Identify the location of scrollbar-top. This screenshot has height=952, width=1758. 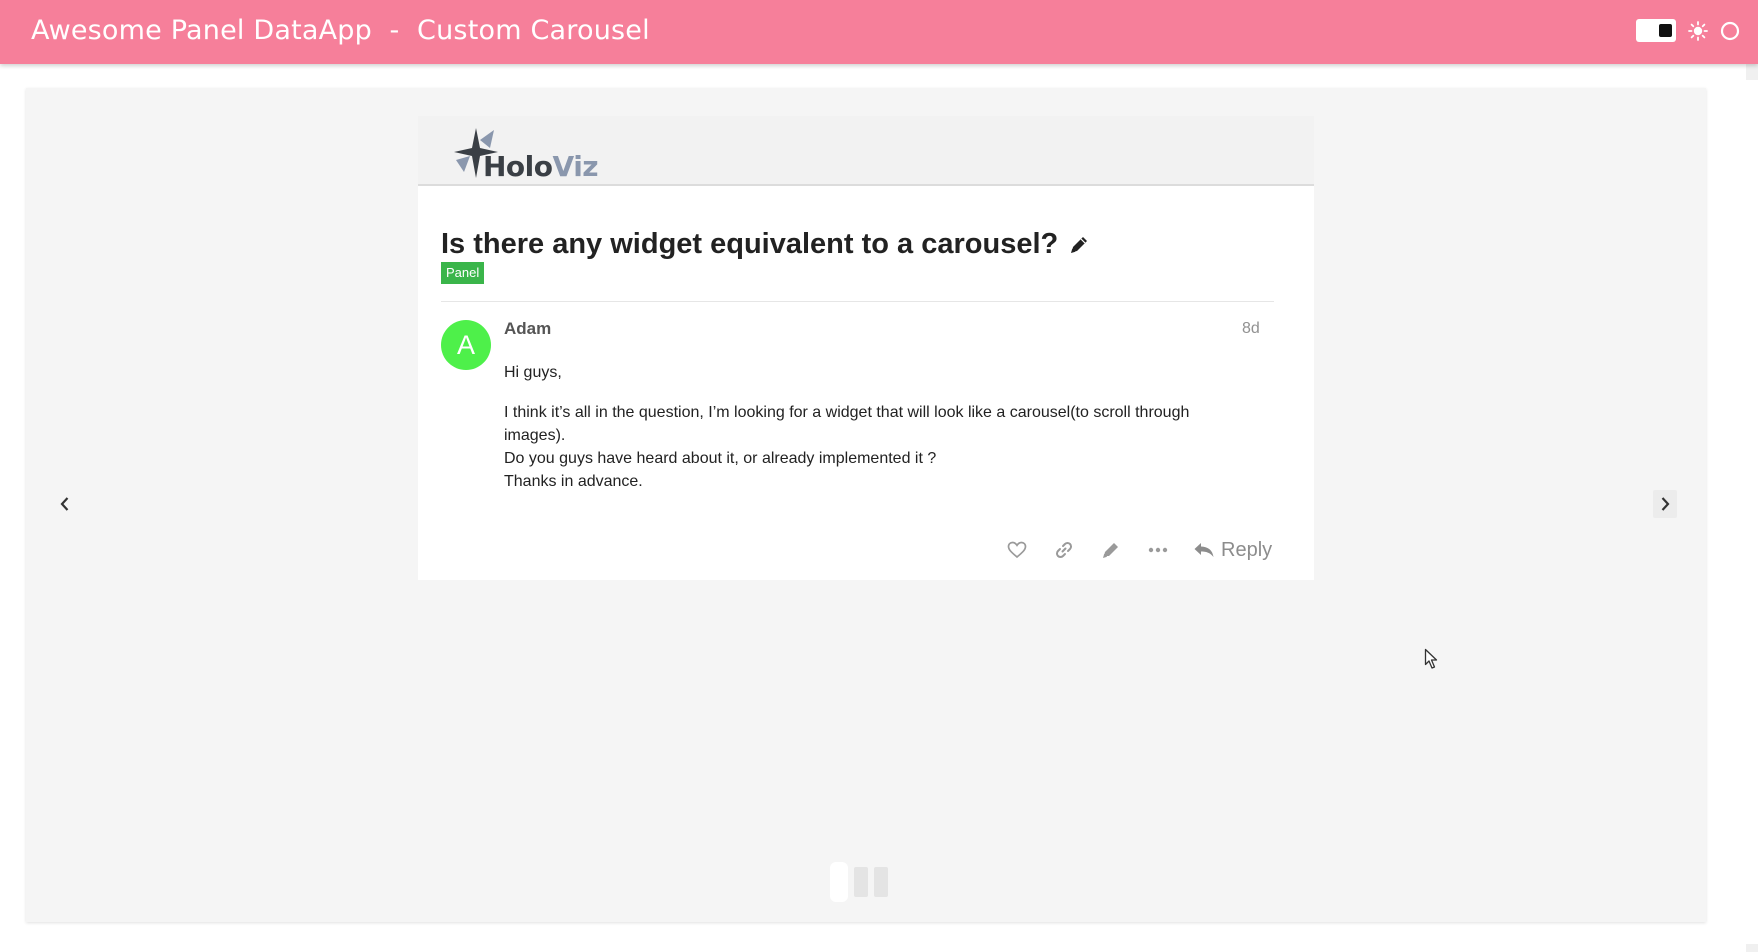
(1752, 72).